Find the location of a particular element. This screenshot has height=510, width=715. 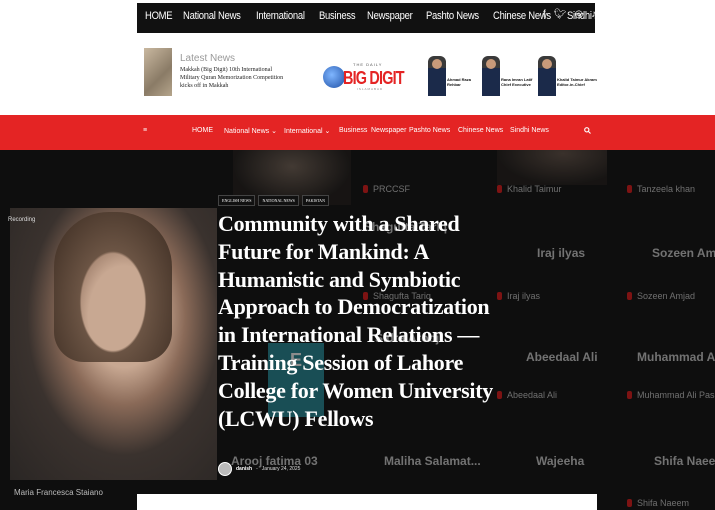

person-label-3: Khalid Taimur Akram Editor-in-Chief is located at coordinates (577, 82).